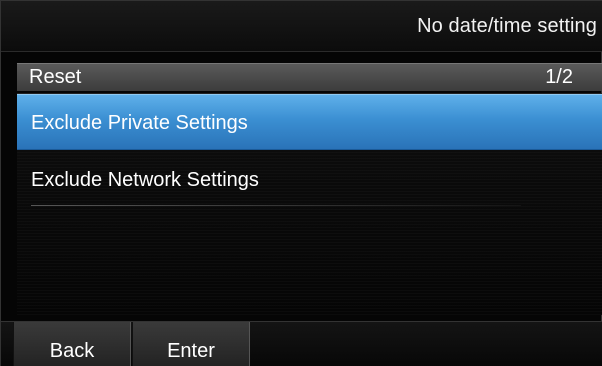 Image resolution: width=602 pixels, height=366 pixels. Describe the element at coordinates (559, 77) in the screenshot. I see `page-indicator: 1/2` at that location.